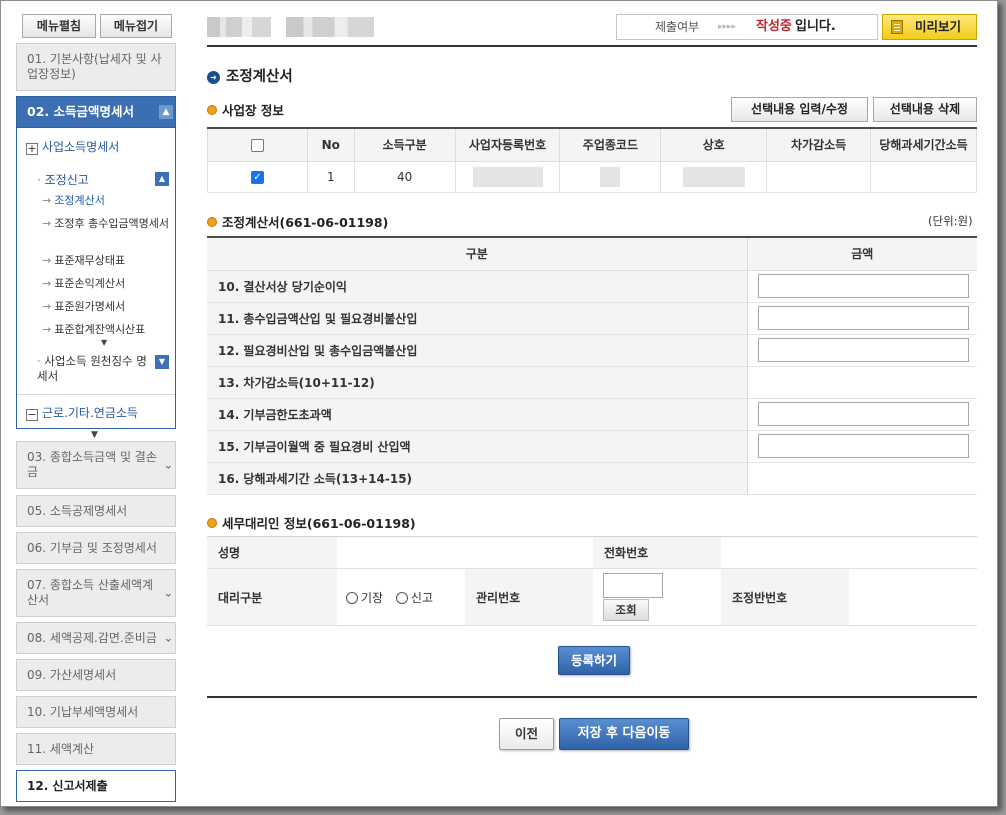  What do you see at coordinates (592, 286) in the screenshot?
I see `table-row: 10. 결산서상 당기순이익` at bounding box center [592, 286].